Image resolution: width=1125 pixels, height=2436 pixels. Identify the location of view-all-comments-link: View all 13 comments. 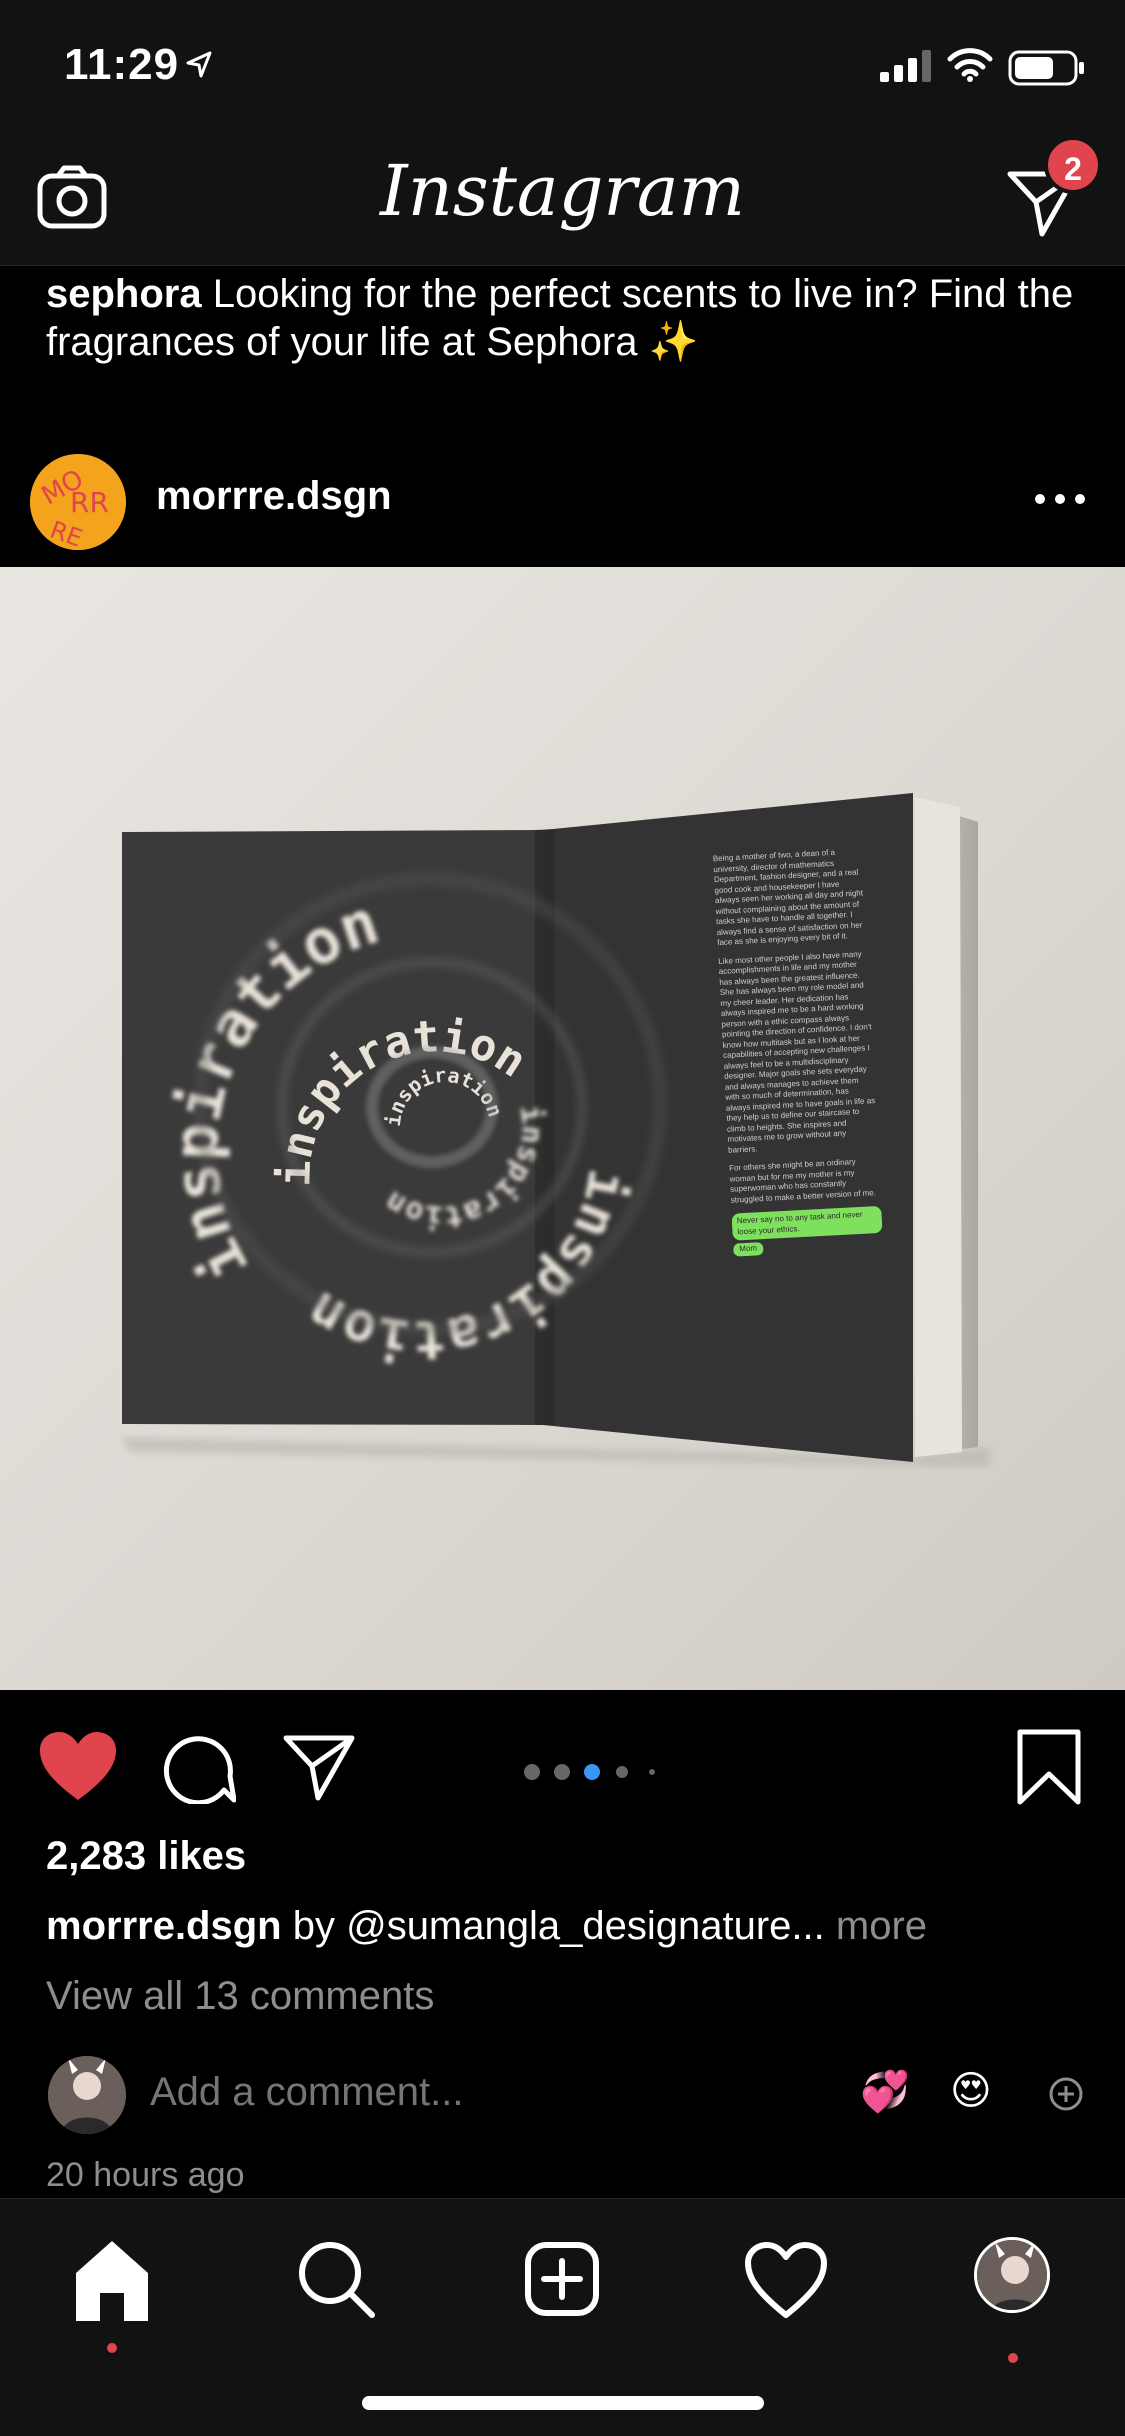
(240, 1996).